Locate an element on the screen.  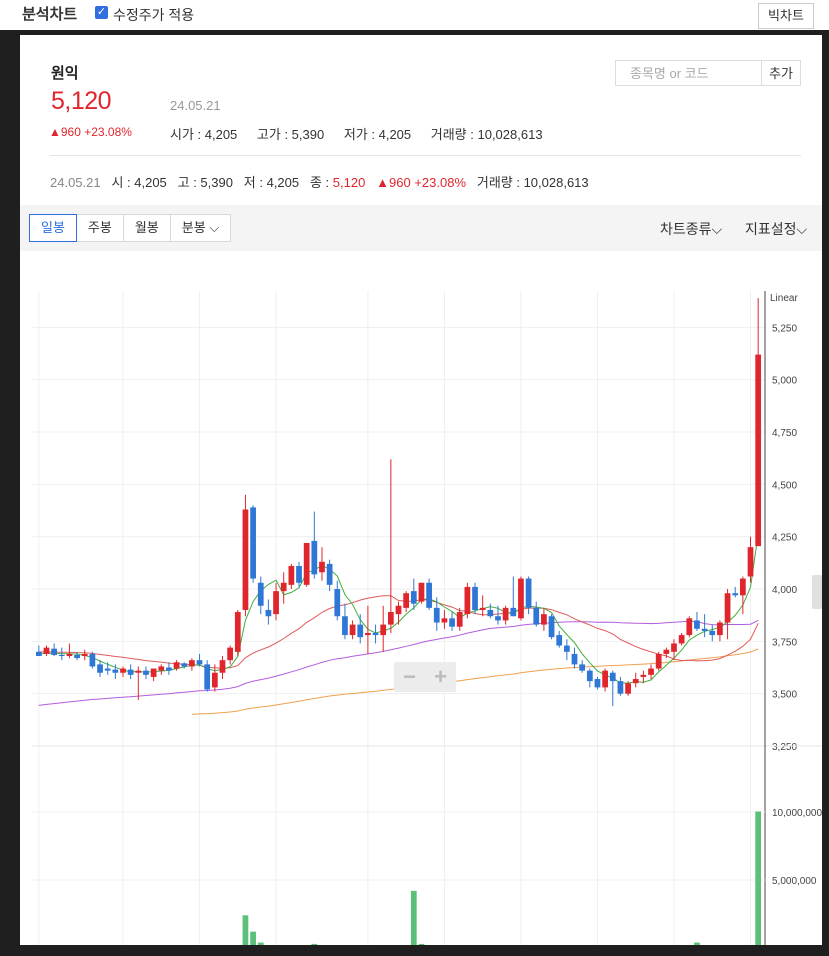
chart-type-dropdown: 차트종류⌵ is located at coordinates (691, 229).